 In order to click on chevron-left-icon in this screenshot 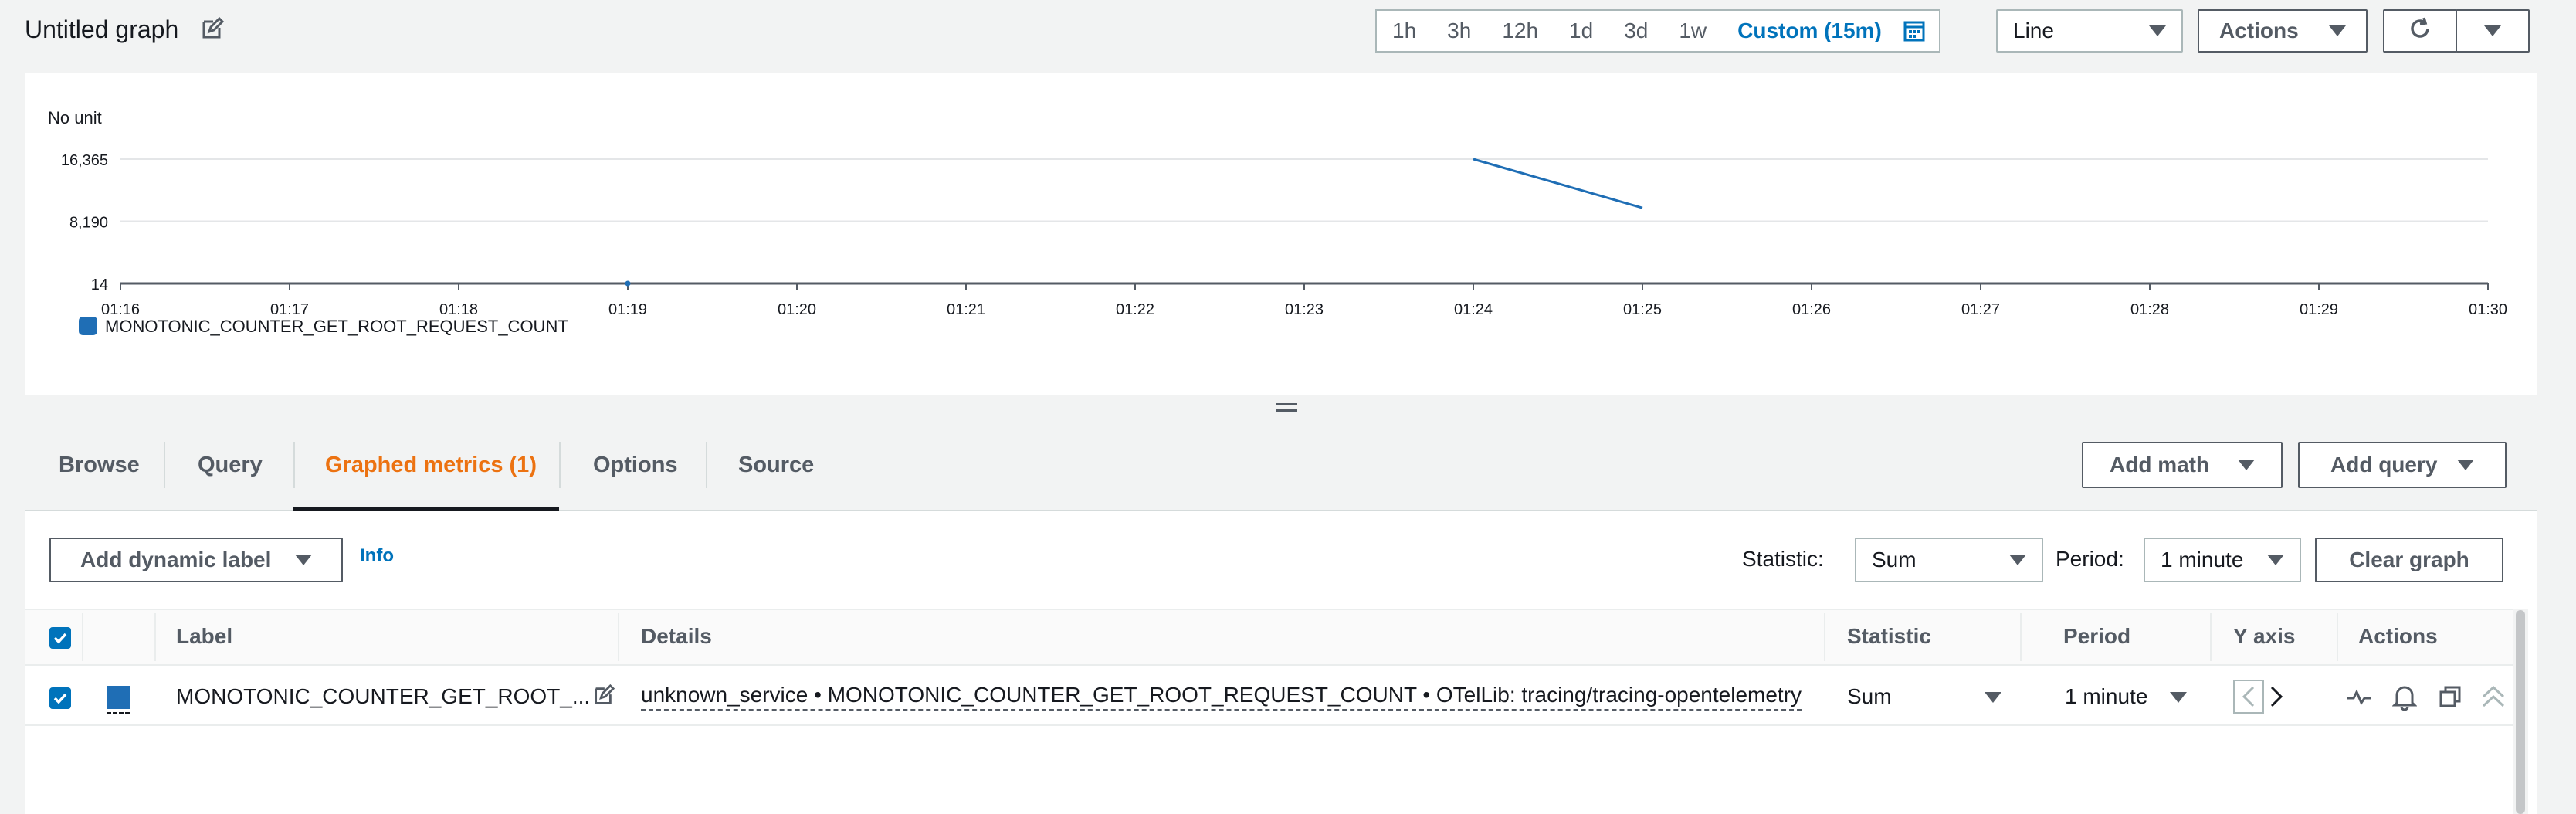, I will do `click(2248, 696)`.